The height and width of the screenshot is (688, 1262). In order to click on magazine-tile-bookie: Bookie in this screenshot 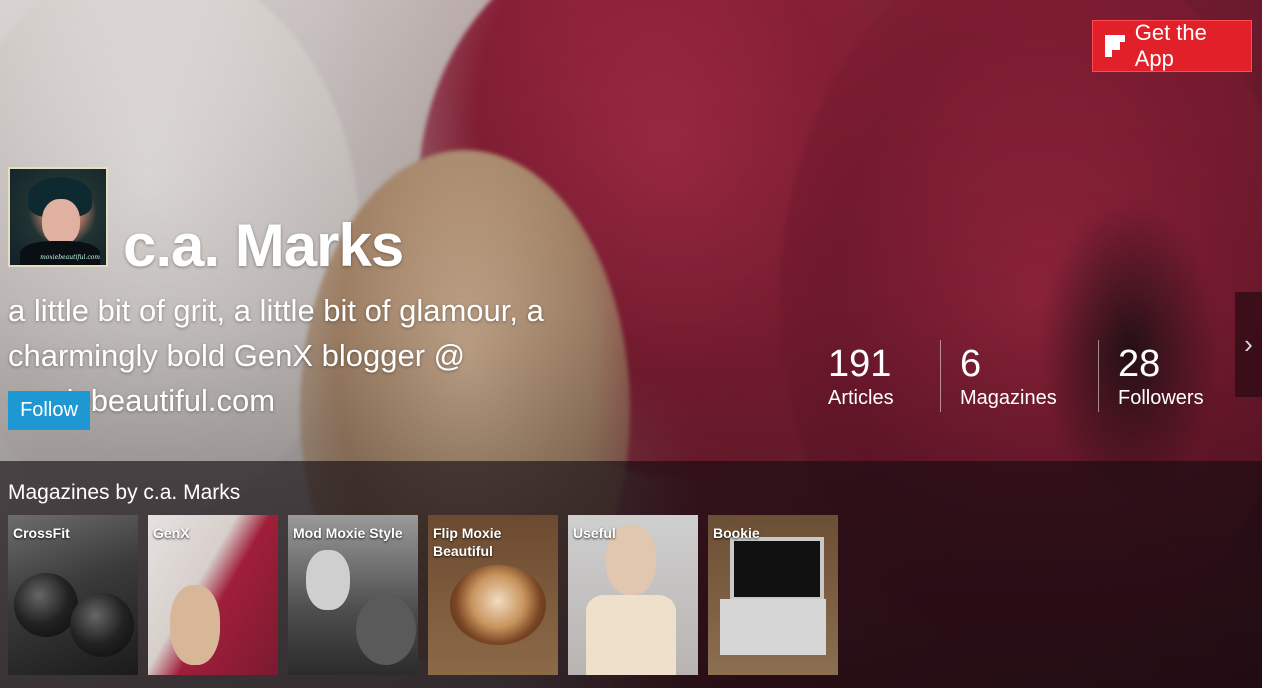, I will do `click(773, 595)`.